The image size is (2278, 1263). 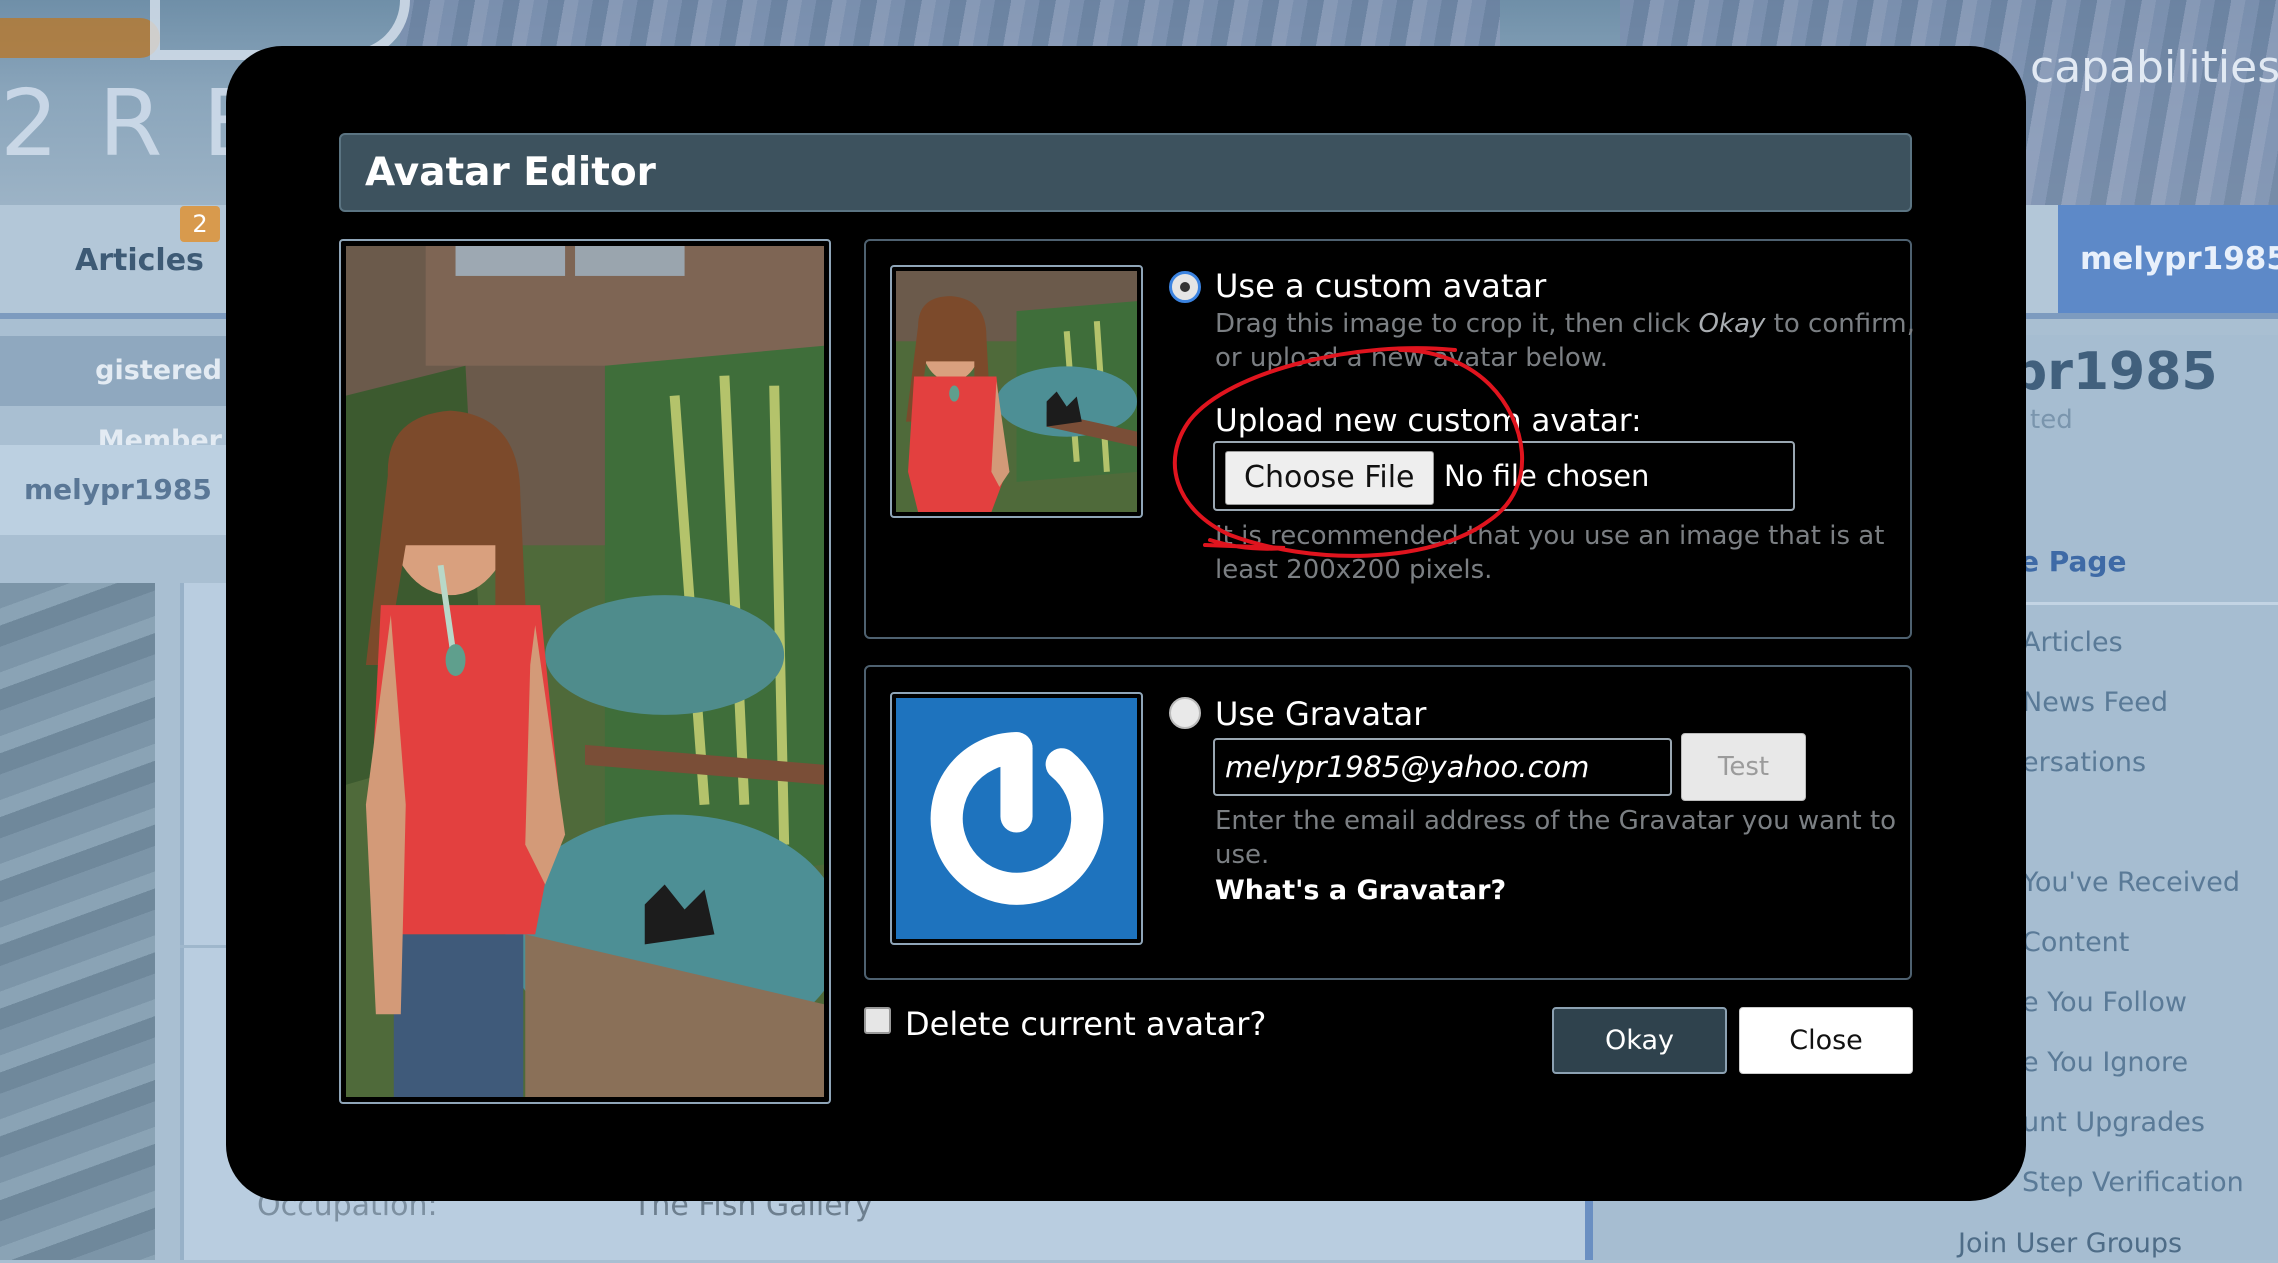 What do you see at coordinates (80, 38) in the screenshot?
I see `site-logo-mark` at bounding box center [80, 38].